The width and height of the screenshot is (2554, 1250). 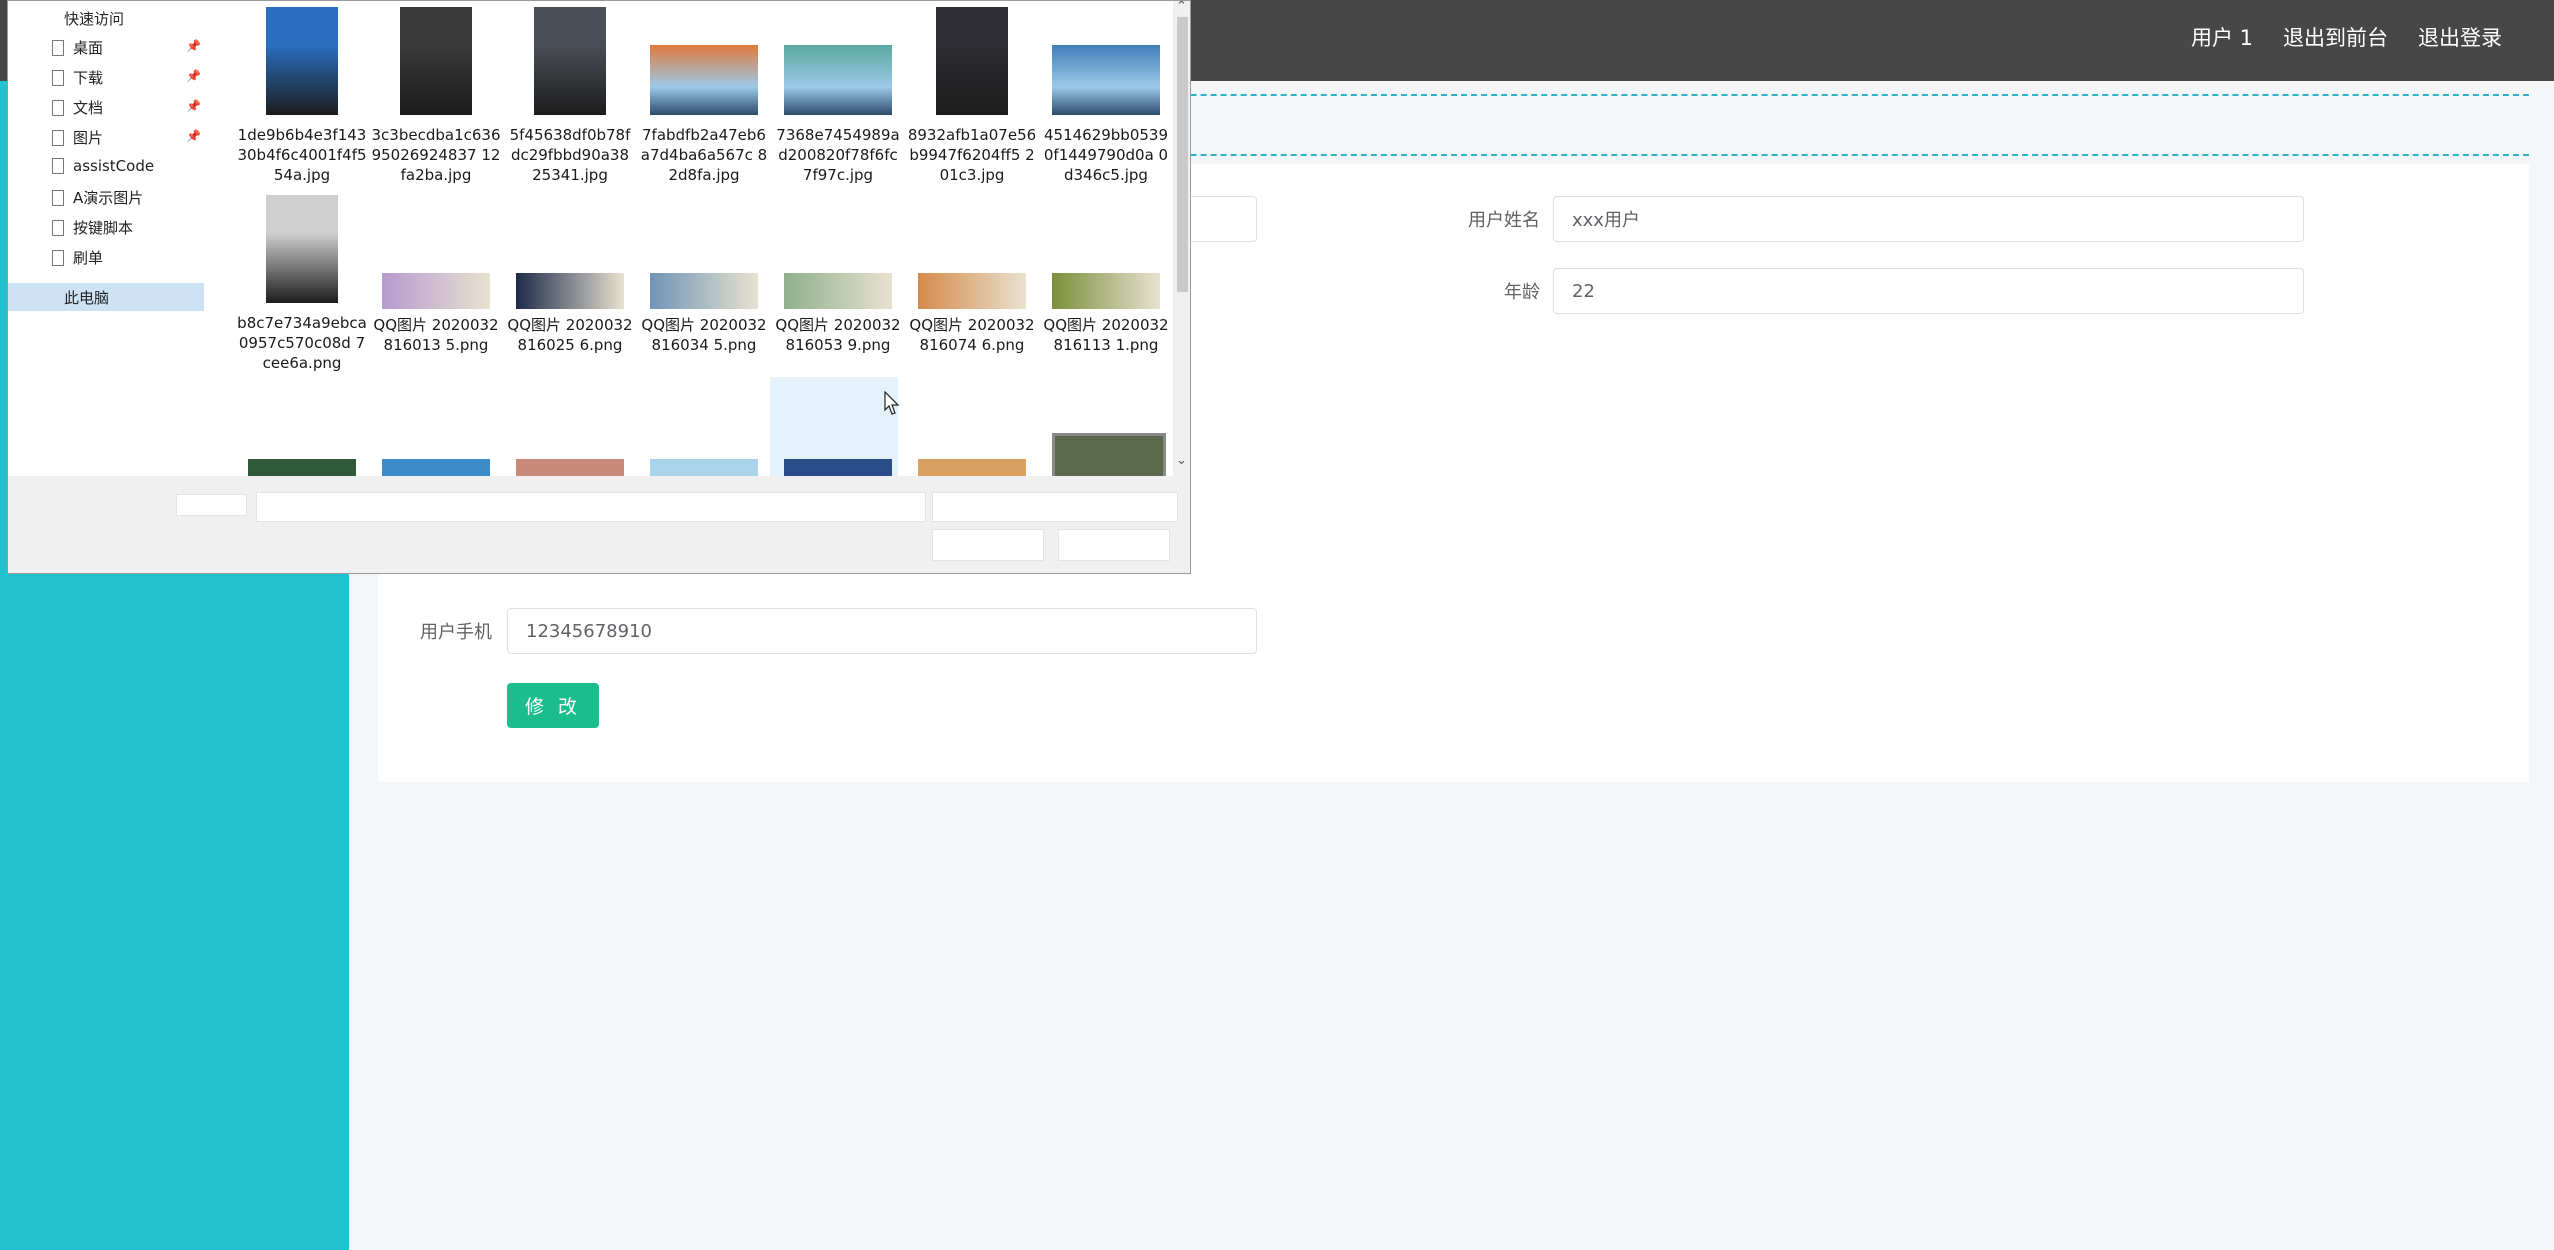 What do you see at coordinates (892, 403) in the screenshot?
I see `mouse-cursor-icon` at bounding box center [892, 403].